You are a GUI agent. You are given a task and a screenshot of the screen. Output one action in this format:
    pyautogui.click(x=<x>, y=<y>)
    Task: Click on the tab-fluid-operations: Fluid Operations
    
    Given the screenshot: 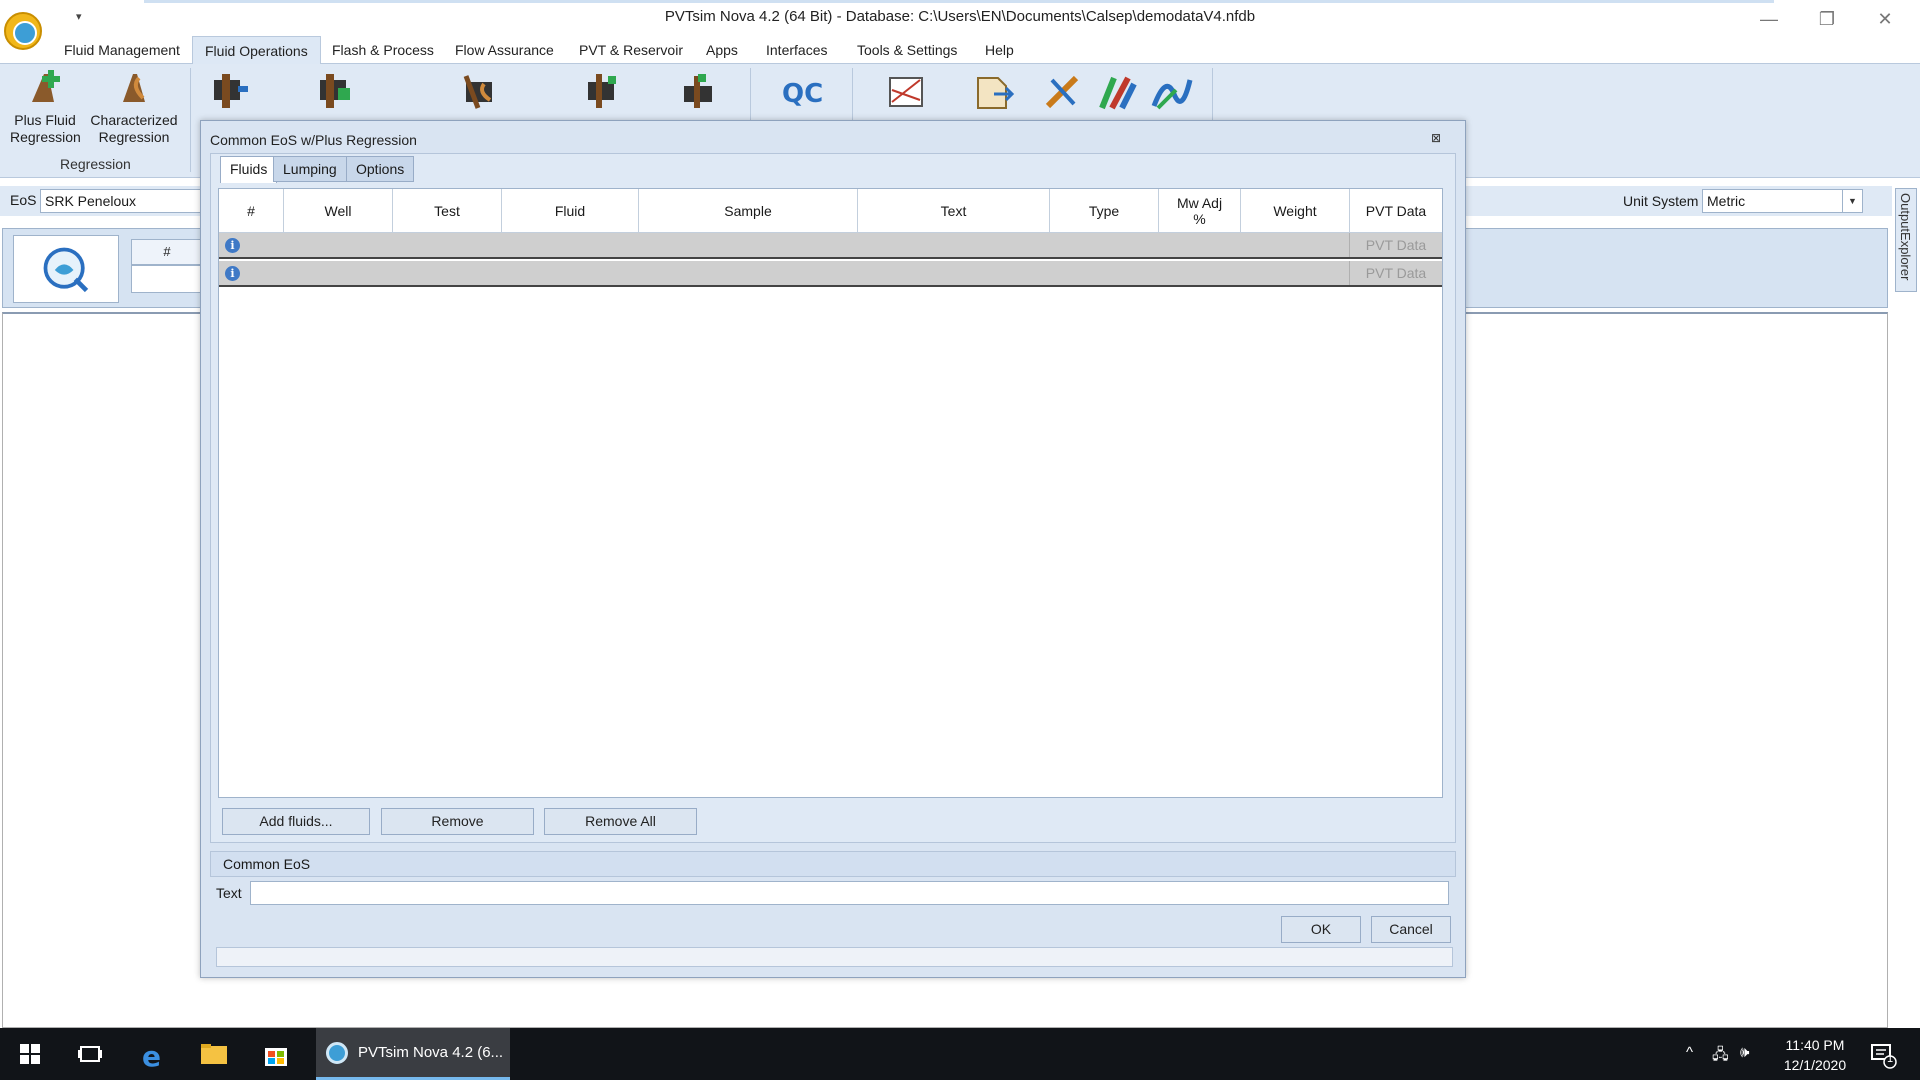 What is the action you would take?
    pyautogui.click(x=256, y=50)
    